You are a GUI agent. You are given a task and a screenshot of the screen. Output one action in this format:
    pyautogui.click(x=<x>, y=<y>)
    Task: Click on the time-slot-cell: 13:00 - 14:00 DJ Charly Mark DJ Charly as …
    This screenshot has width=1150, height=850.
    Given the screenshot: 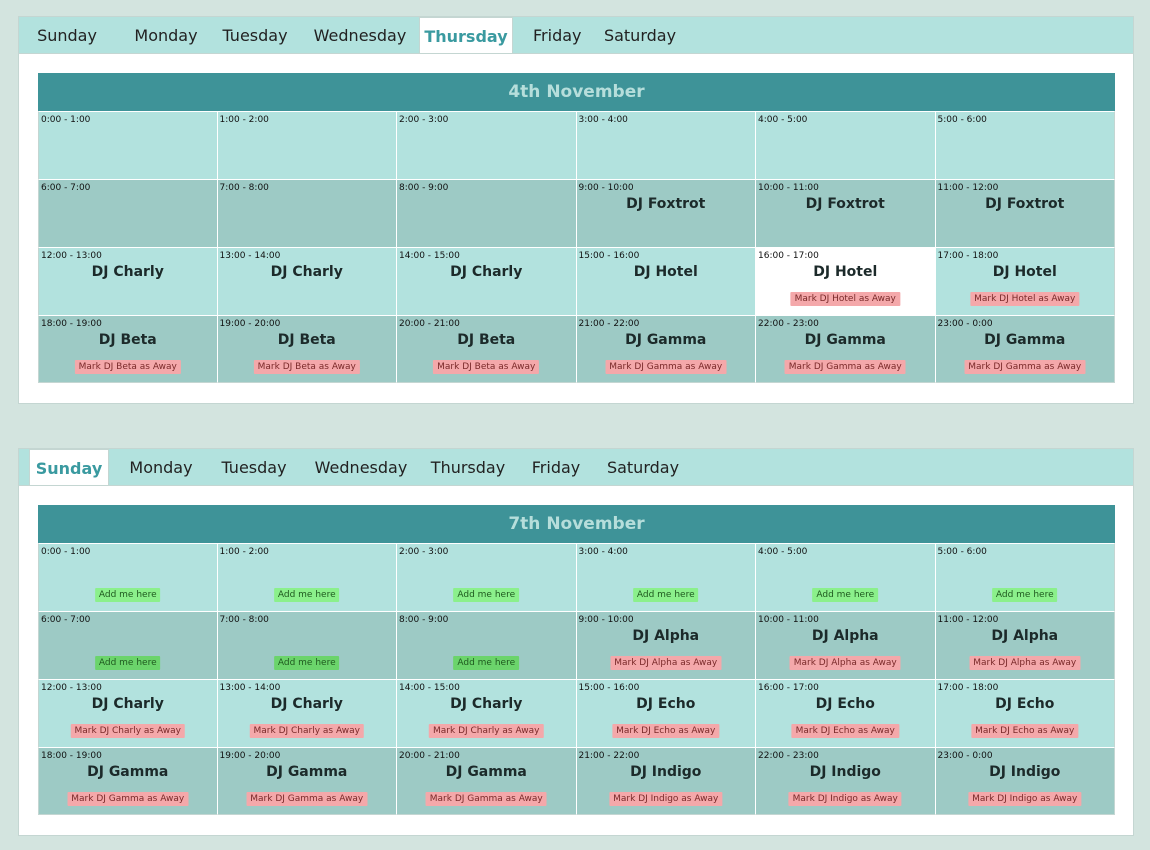 What is the action you would take?
    pyautogui.click(x=307, y=713)
    